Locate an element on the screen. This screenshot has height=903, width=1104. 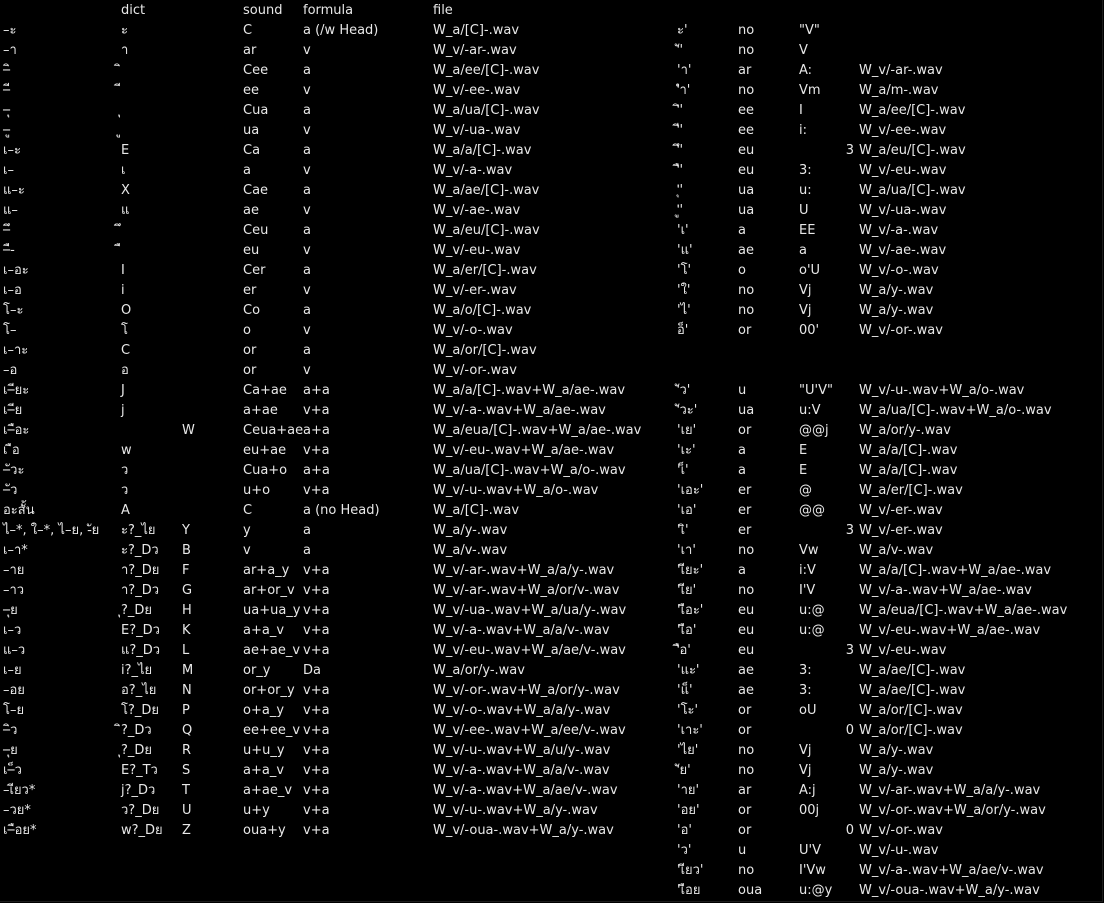
table-row: 'เ' a EE W_v/-a-.wav is located at coordinates (552, 231).